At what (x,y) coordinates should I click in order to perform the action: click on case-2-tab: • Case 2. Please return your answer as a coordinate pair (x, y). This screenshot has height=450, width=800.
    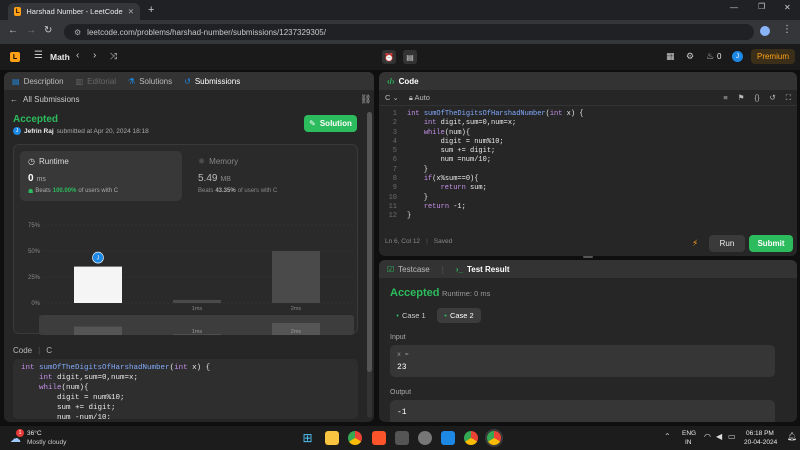
    Looking at the image, I should click on (459, 315).